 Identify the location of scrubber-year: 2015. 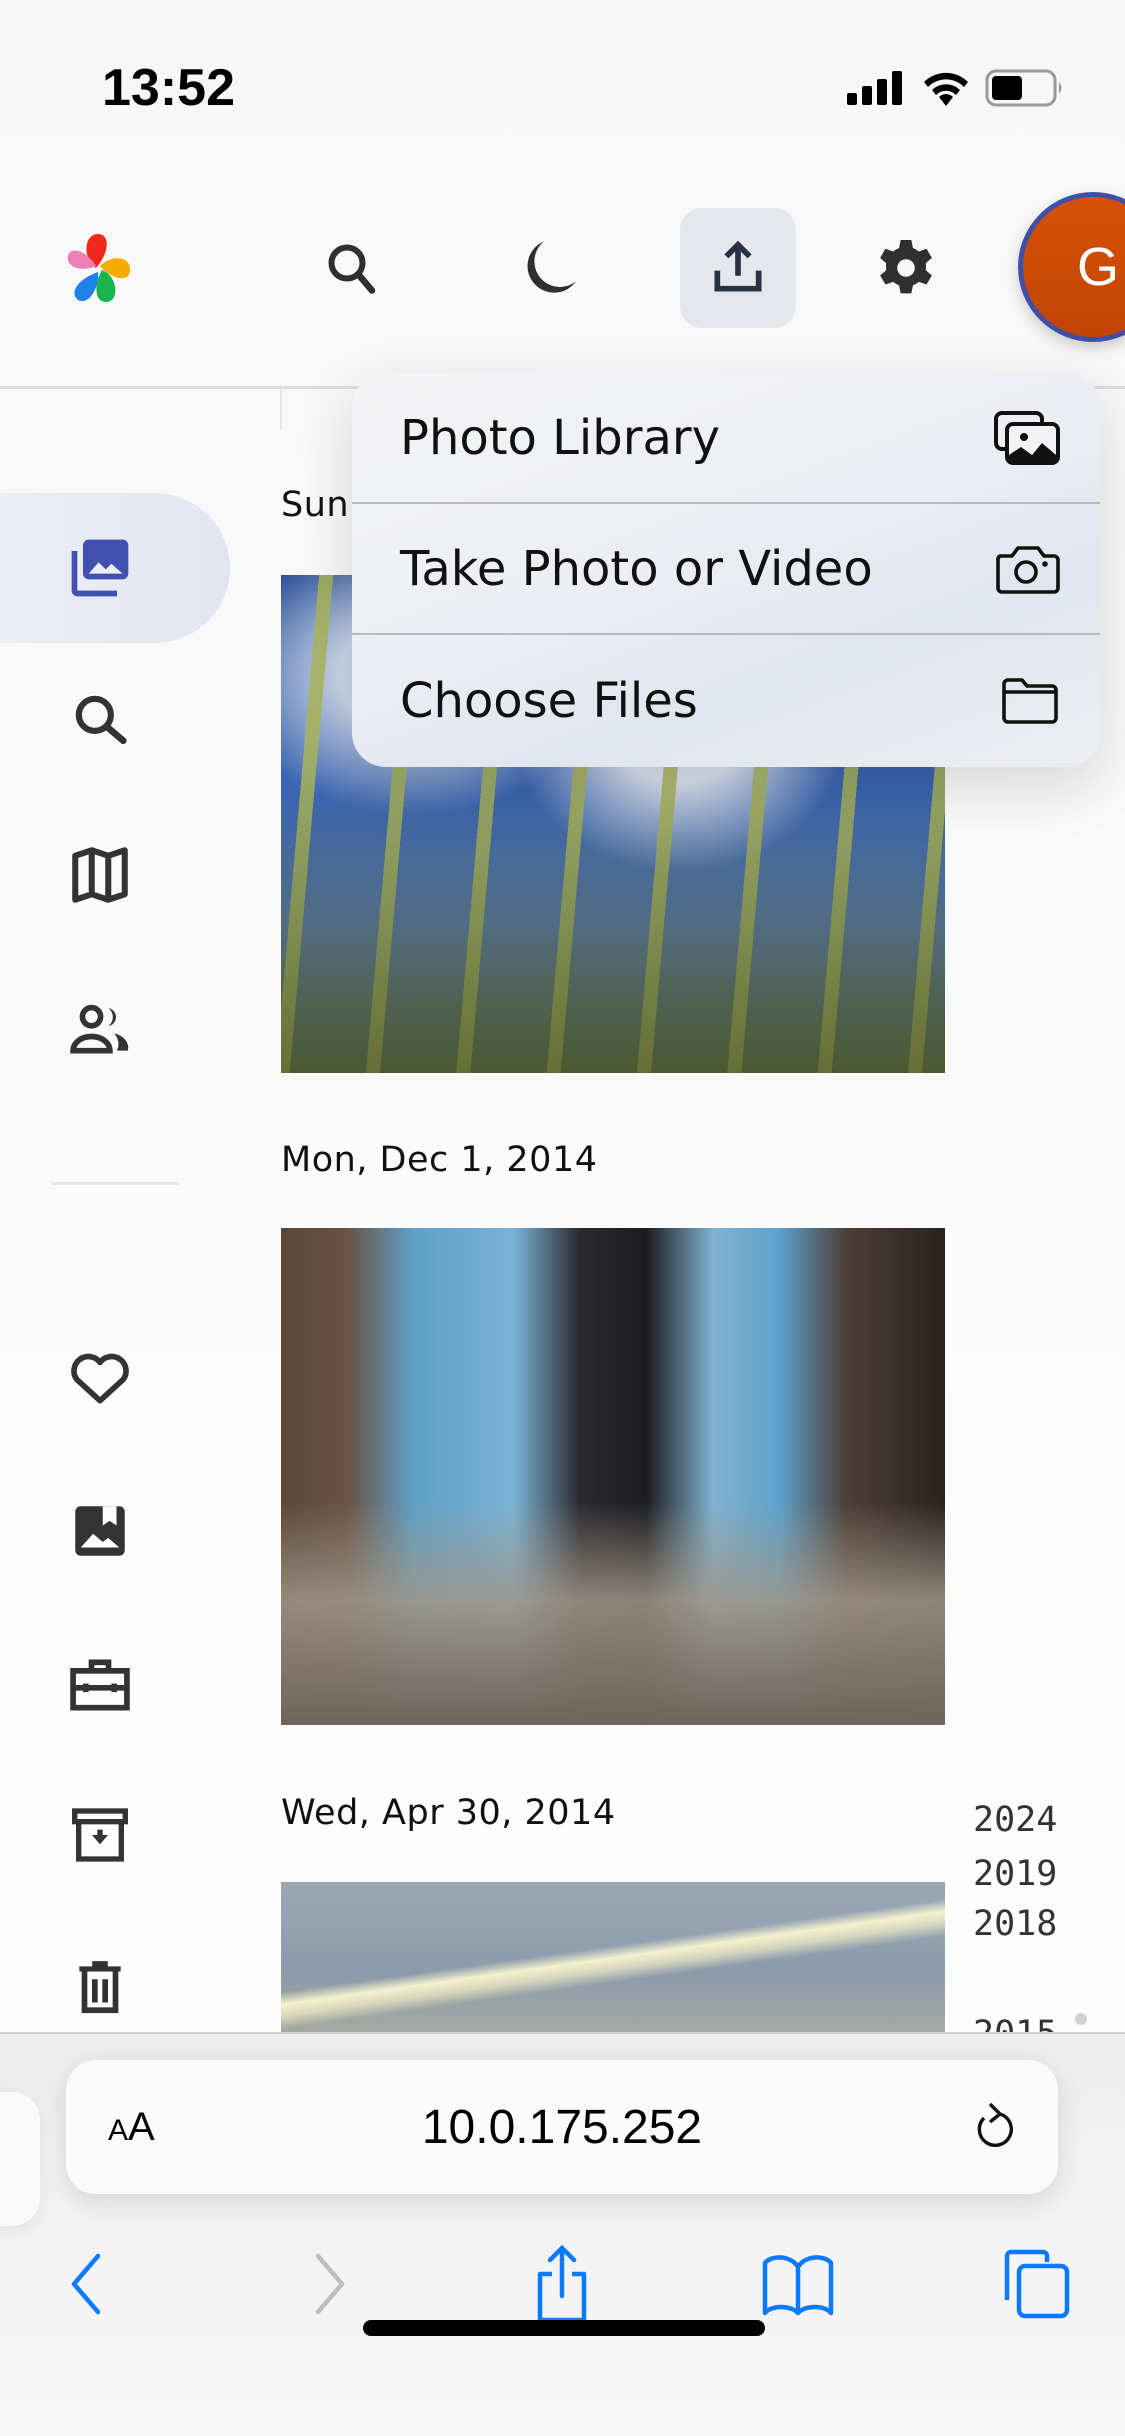
(1015, 2023).